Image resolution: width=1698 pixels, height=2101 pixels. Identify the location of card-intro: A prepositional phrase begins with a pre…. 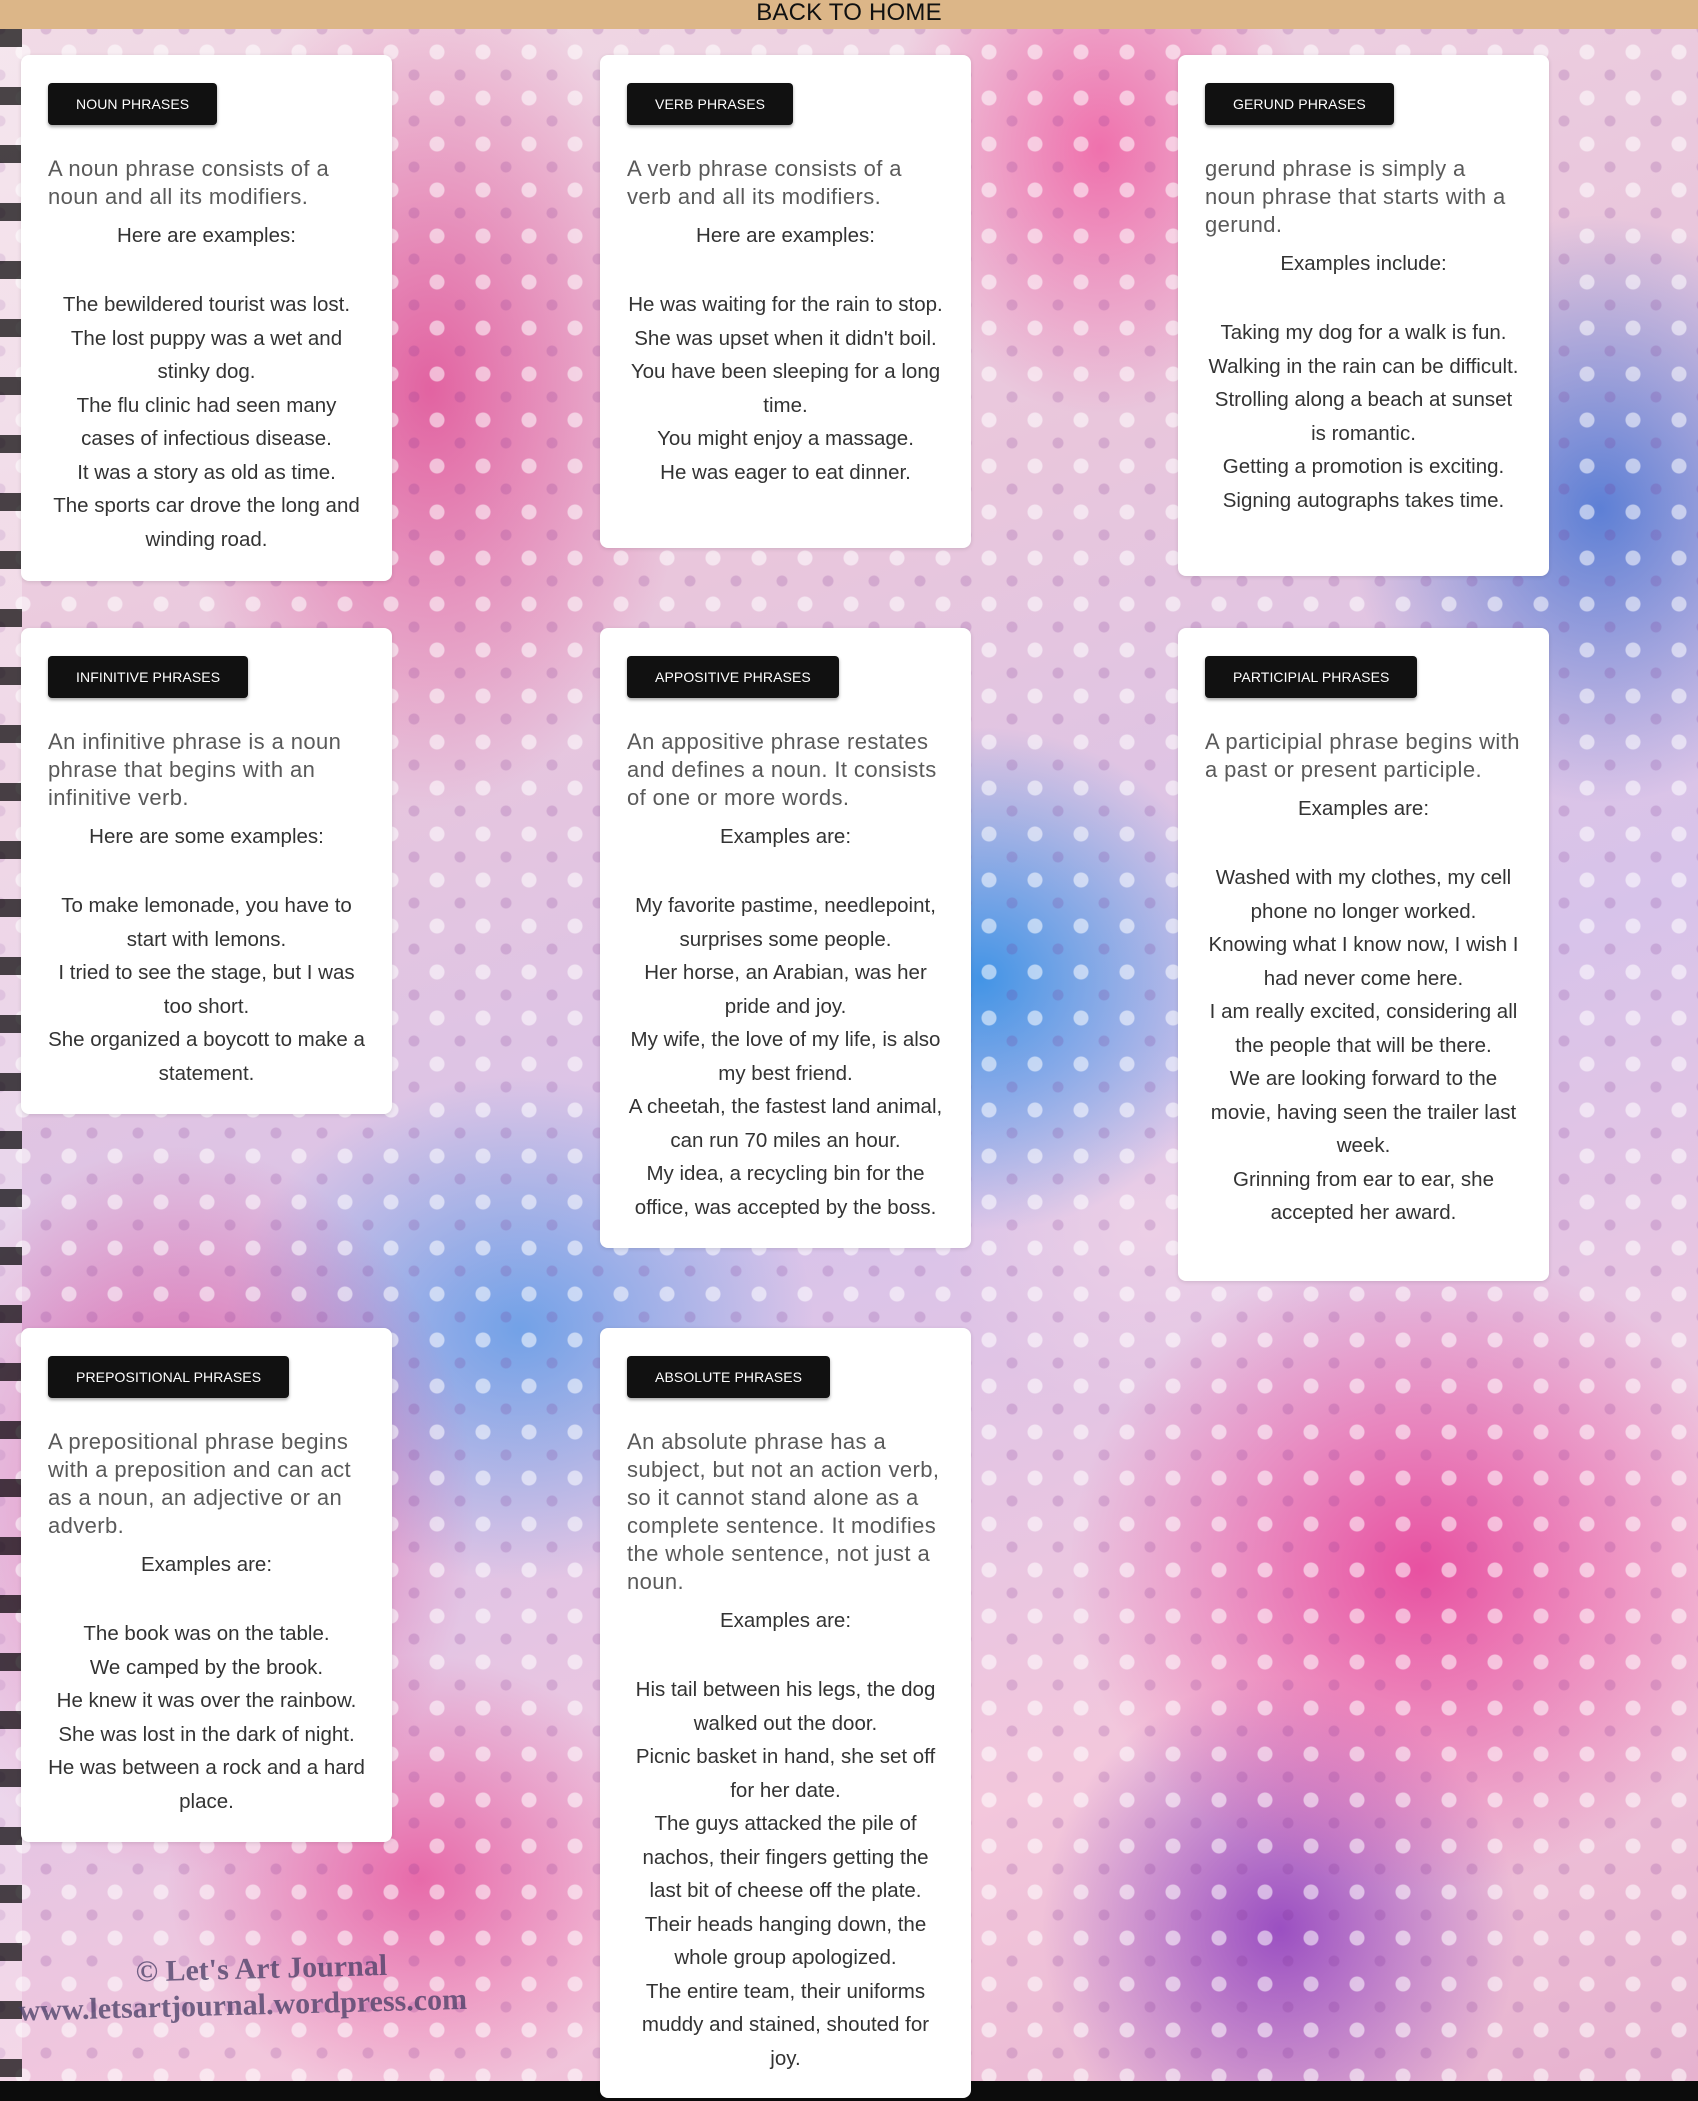
(200, 1483).